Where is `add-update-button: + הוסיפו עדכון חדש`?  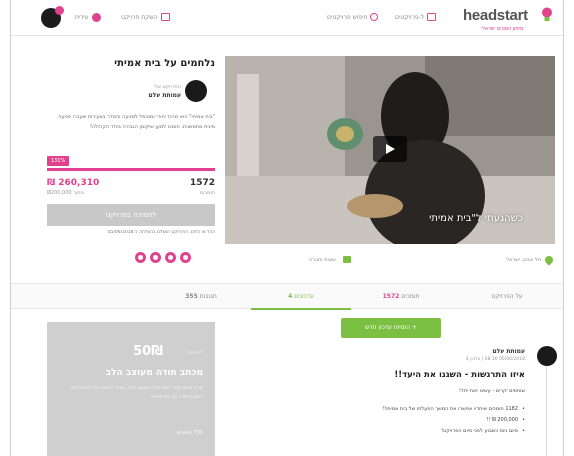
add-update-button: + הוסיפו עדכון חדש is located at coordinates (391, 328).